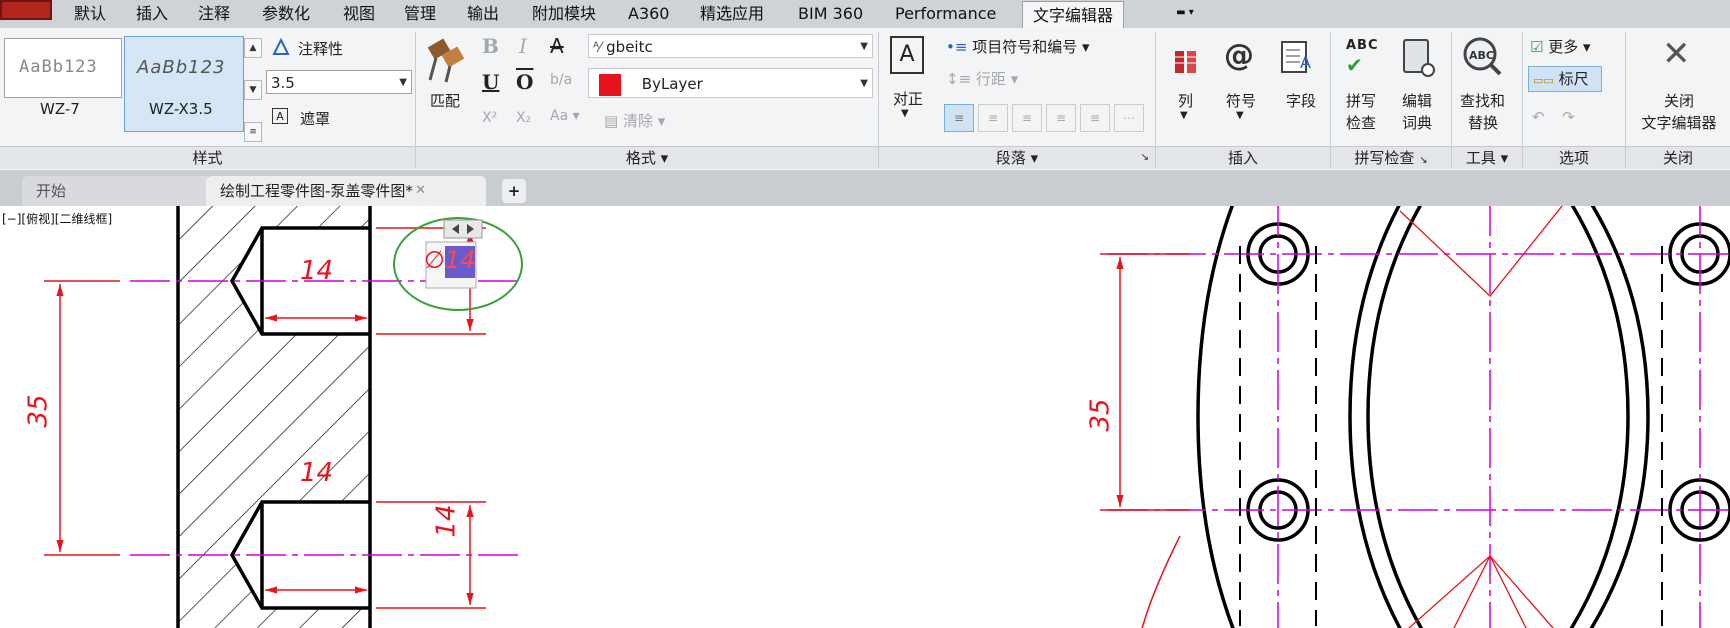 This screenshot has width=1730, height=628. Describe the element at coordinates (1061, 118) in the screenshot. I see `justify-text-icon: ≡` at that location.